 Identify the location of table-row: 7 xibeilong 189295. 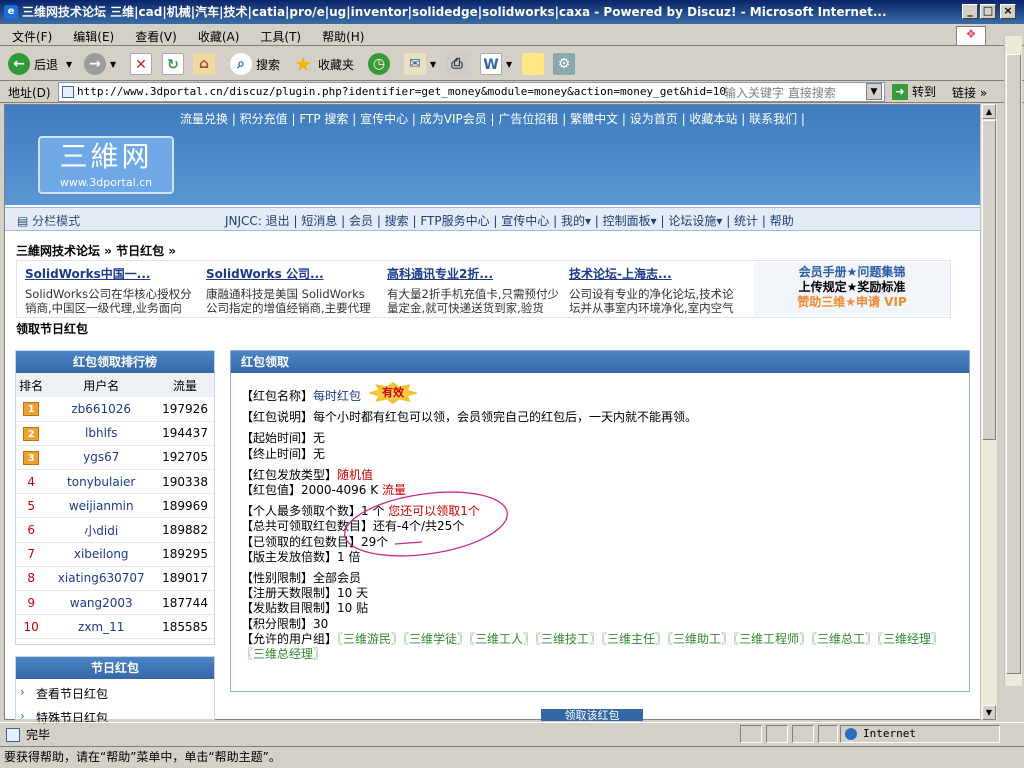
(115, 554).